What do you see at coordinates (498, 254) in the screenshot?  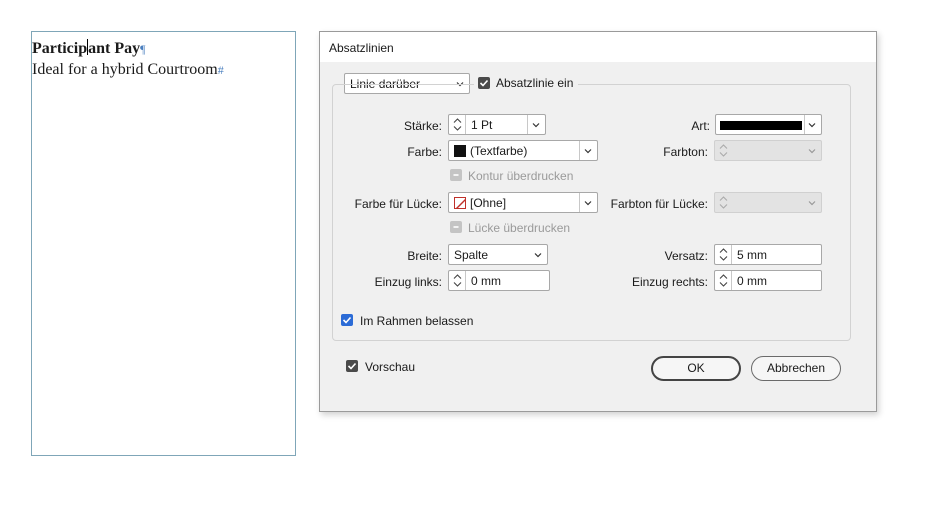 I see `width-select: Spalte` at bounding box center [498, 254].